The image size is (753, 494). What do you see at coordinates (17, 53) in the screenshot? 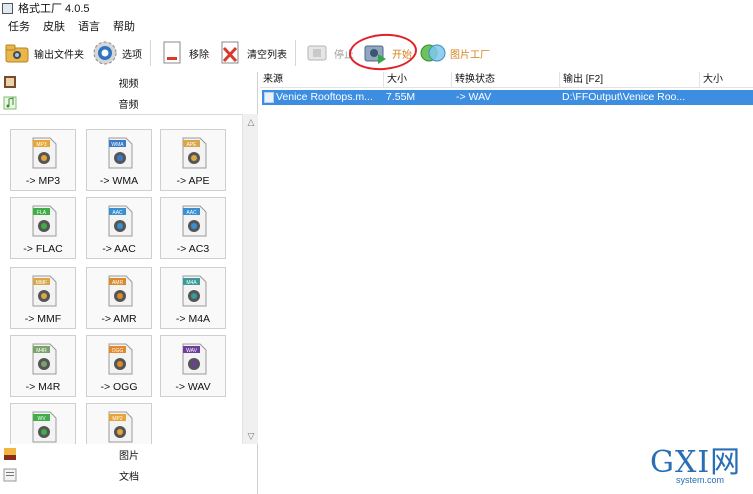
I see `folder-camera-icon` at bounding box center [17, 53].